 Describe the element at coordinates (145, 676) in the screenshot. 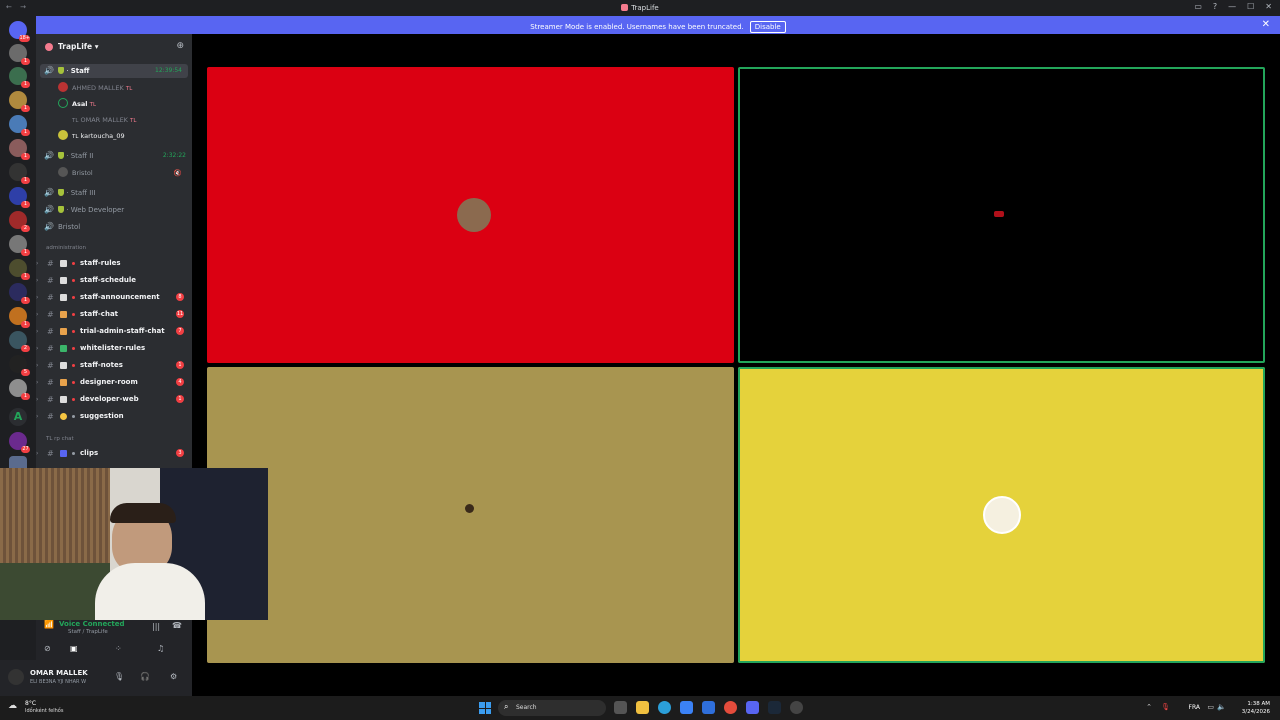

I see `headphones-icon: 🎧` at that location.